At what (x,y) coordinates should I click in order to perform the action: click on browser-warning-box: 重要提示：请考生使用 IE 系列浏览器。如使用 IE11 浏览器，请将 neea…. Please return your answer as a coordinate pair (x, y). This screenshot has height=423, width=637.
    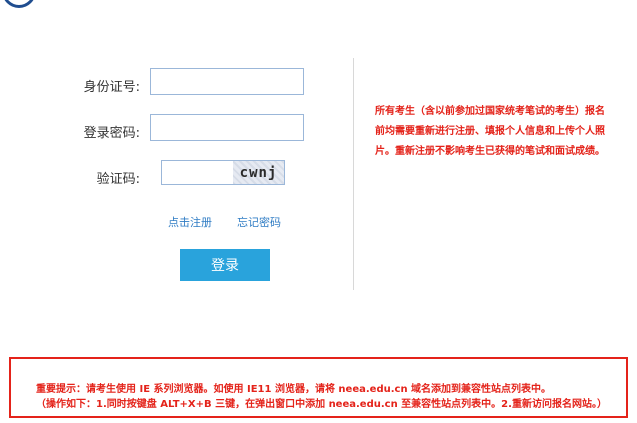
    Looking at the image, I should click on (318, 387).